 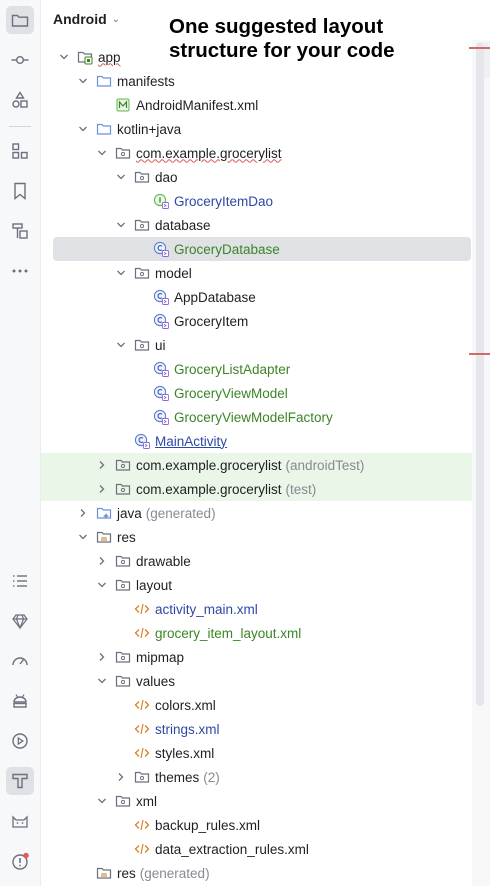 I want to click on tree-node-label: MainActivity, so click(x=191, y=441).